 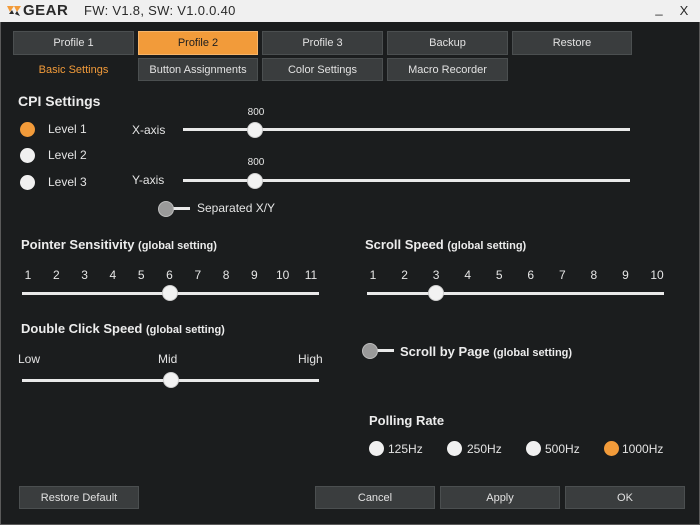 What do you see at coordinates (454, 448) in the screenshot?
I see `polling-250hz-radio` at bounding box center [454, 448].